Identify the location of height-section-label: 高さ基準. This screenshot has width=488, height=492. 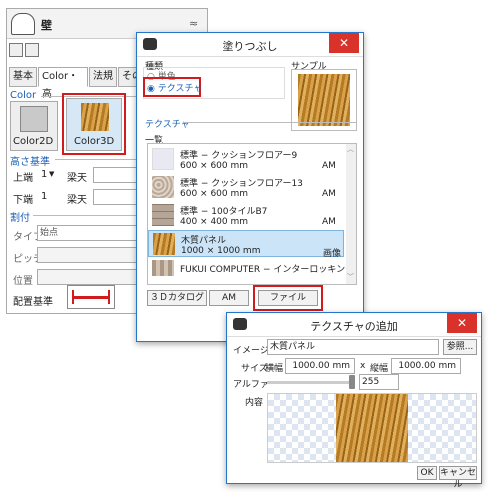
(30, 162).